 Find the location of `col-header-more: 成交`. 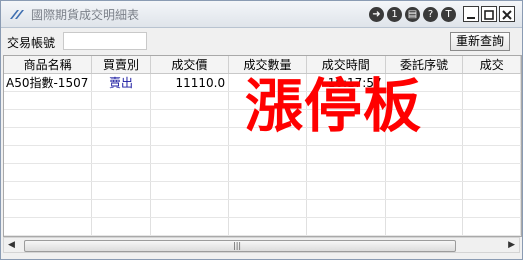

col-header-more: 成交 is located at coordinates (491, 65).